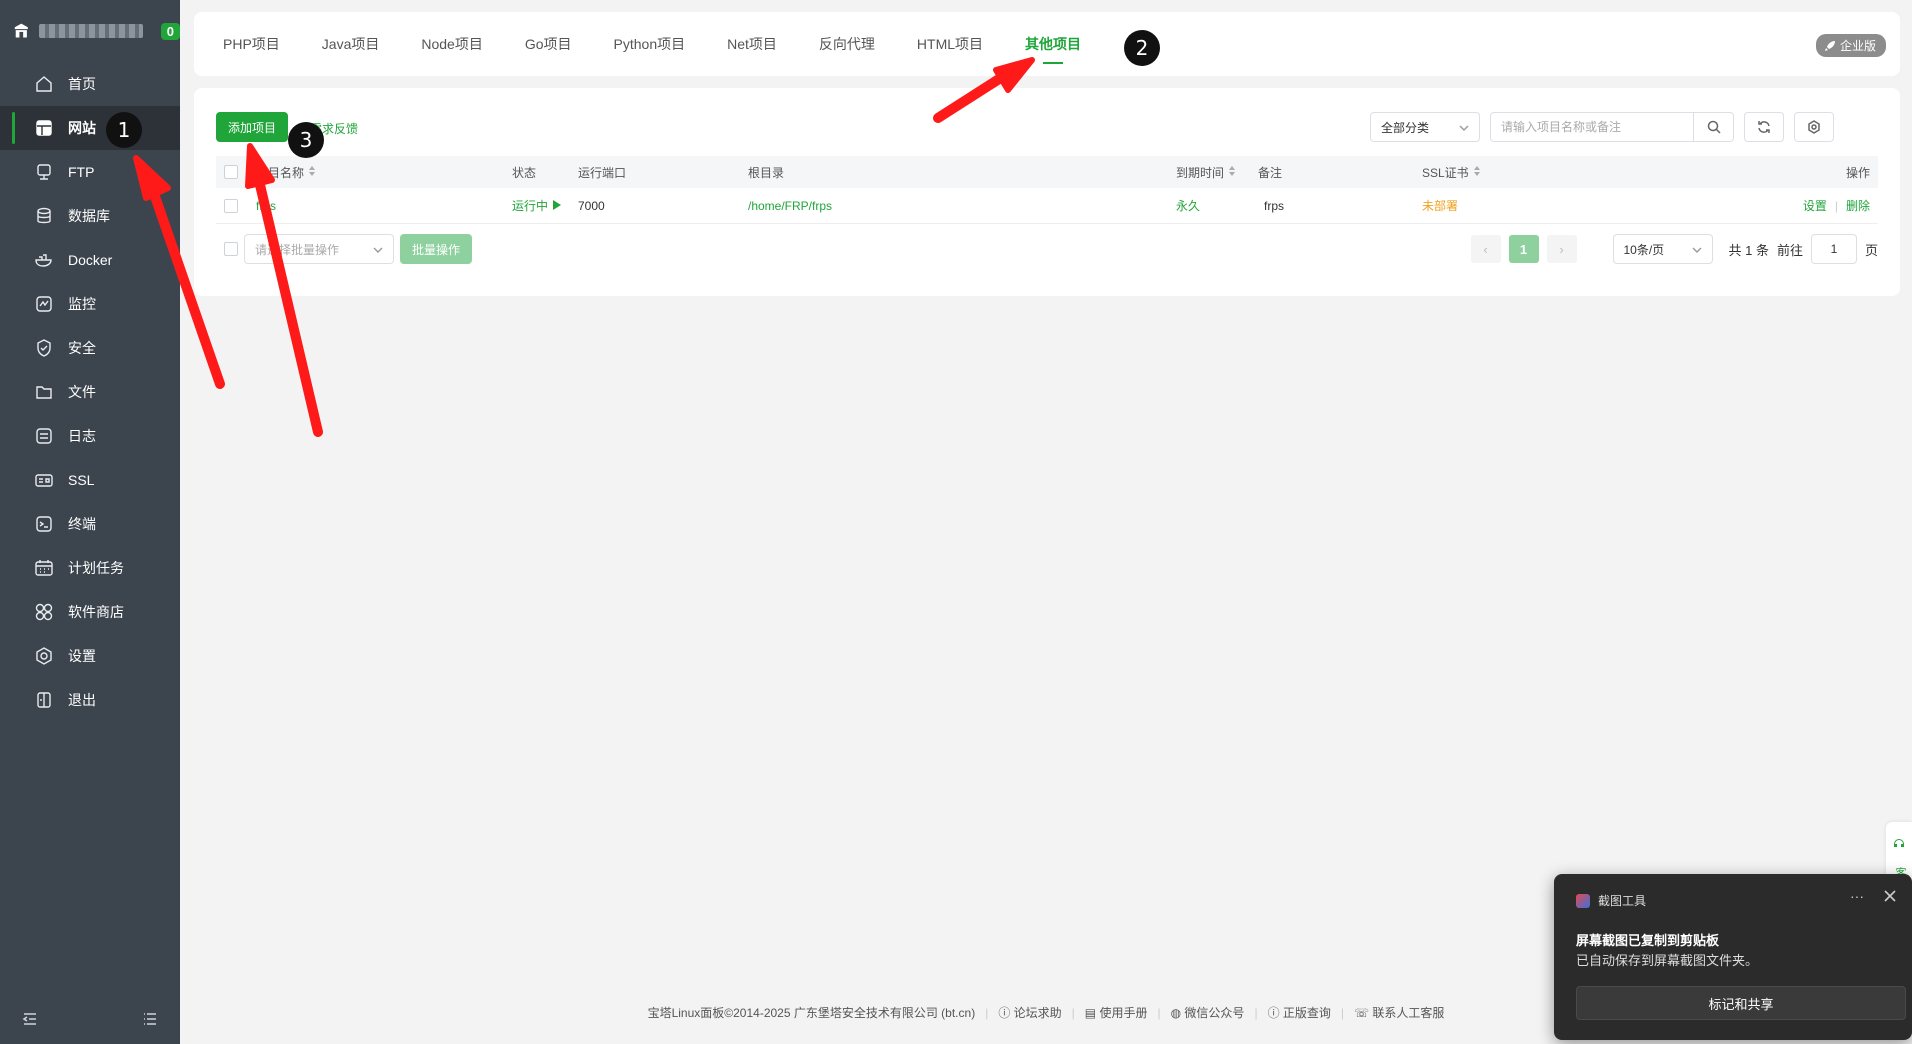 This screenshot has width=1912, height=1044. Describe the element at coordinates (44, 348) in the screenshot. I see `shield-icon` at that location.